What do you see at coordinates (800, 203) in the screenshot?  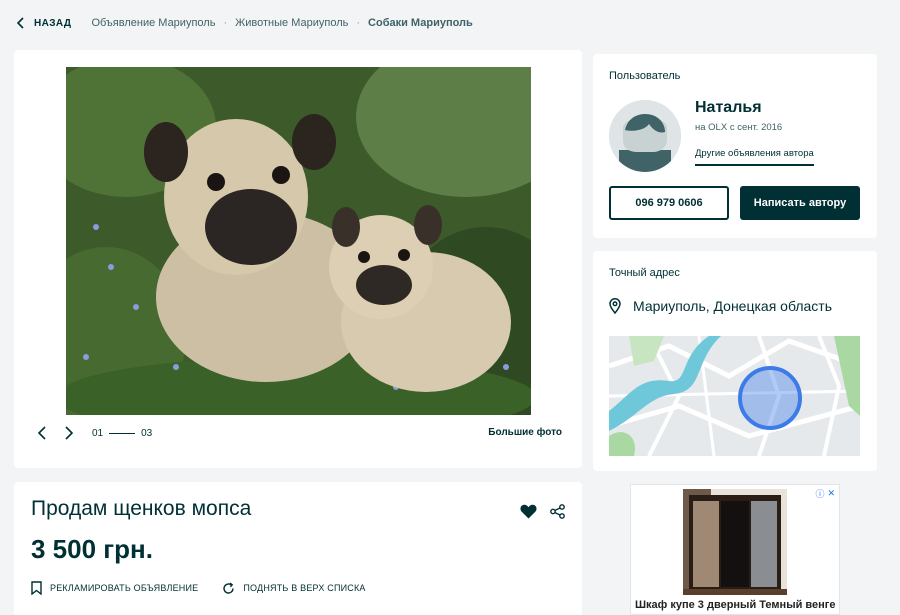 I see `message-seller-button: Написать автору` at bounding box center [800, 203].